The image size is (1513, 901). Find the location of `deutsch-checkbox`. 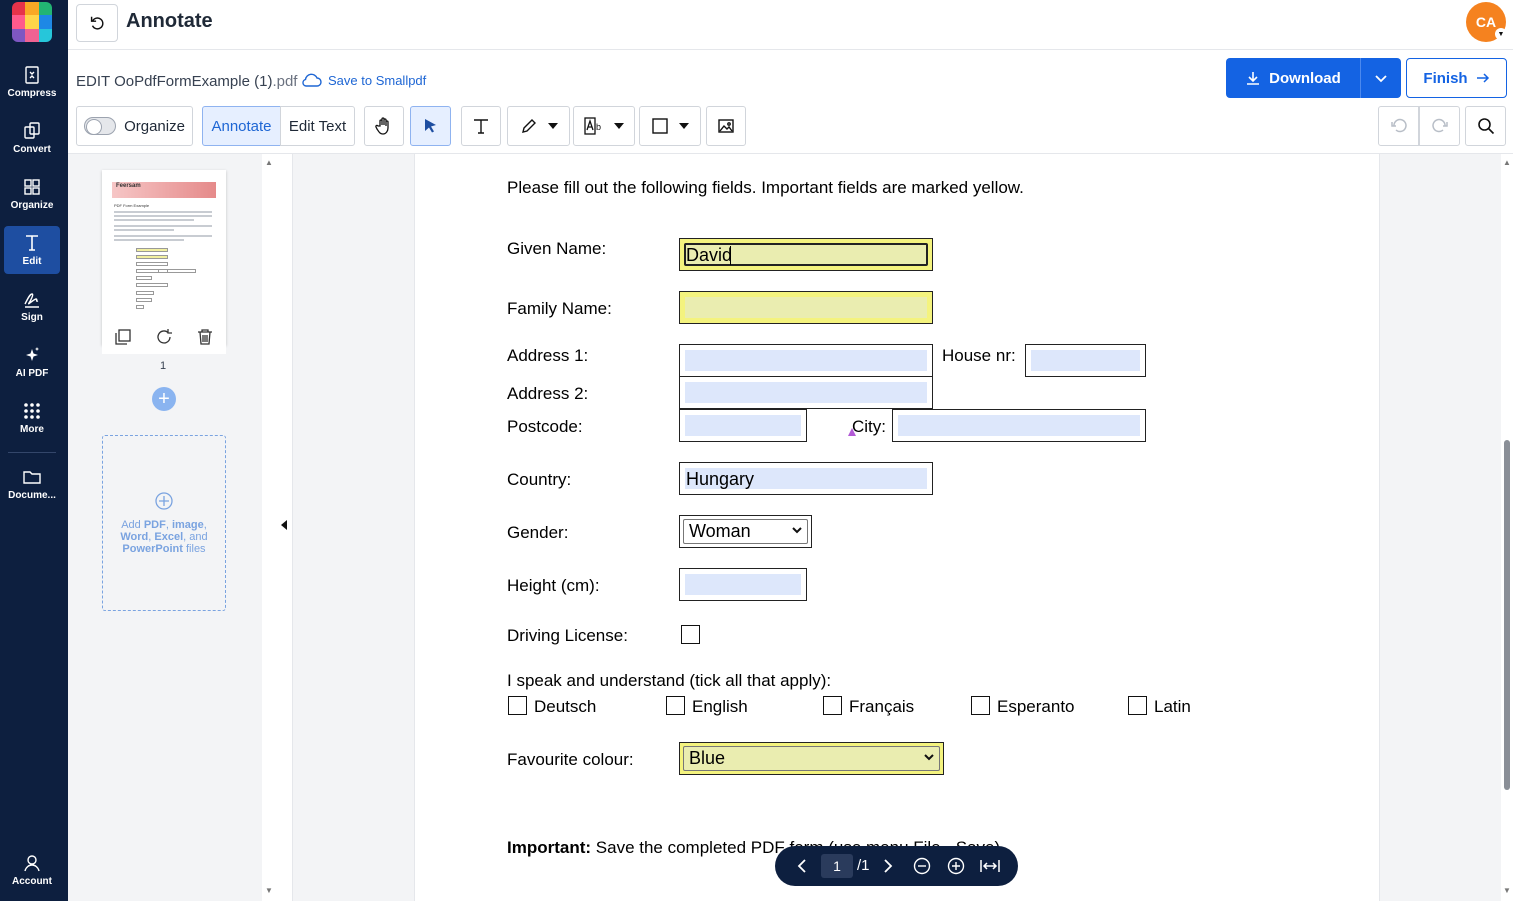

deutsch-checkbox is located at coordinates (517, 705).